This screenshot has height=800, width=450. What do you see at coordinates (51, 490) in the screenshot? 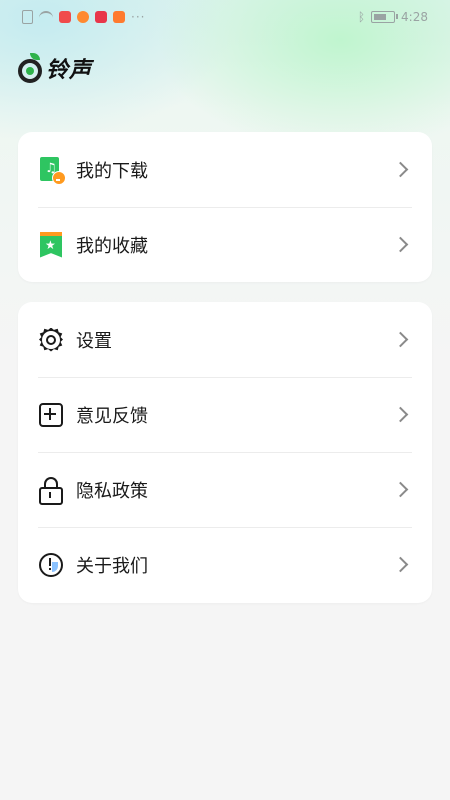
I see `lock-icon` at bounding box center [51, 490].